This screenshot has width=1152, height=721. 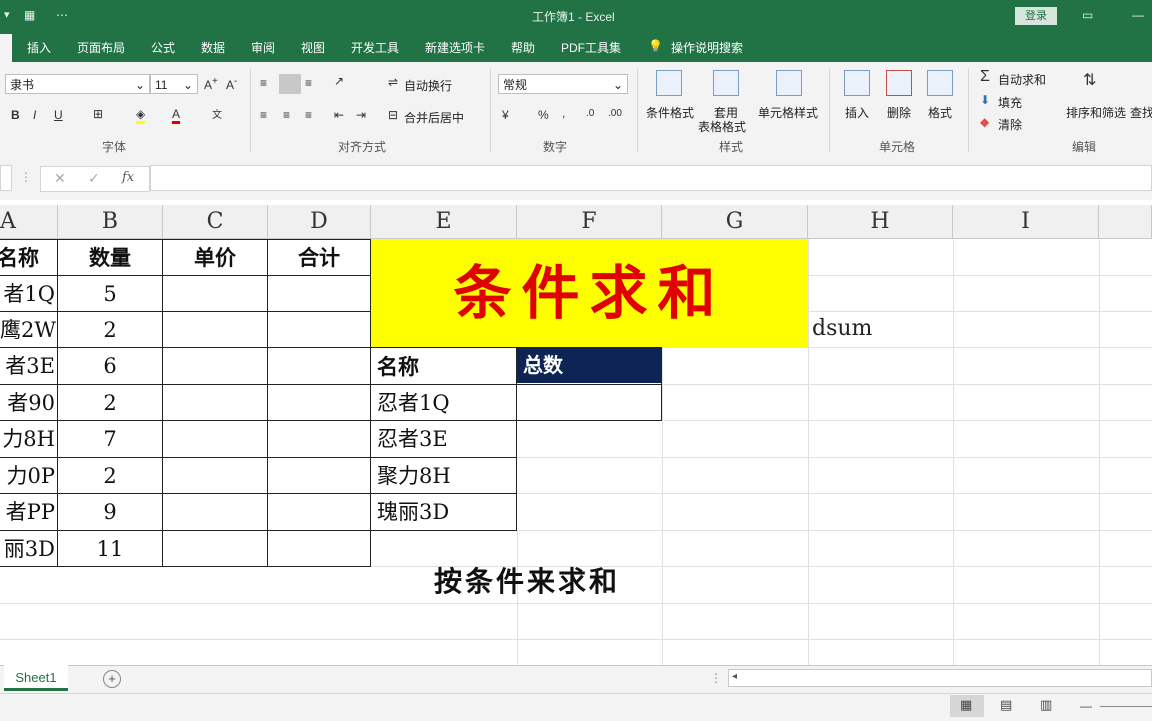 What do you see at coordinates (39, 47) in the screenshot?
I see `tab-insert: 插入` at bounding box center [39, 47].